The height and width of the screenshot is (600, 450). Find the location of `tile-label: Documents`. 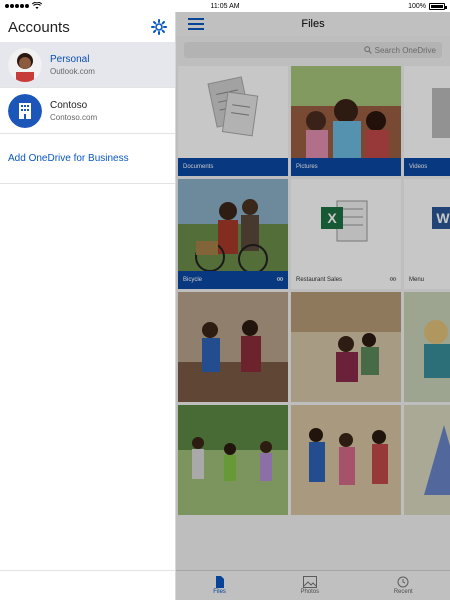

tile-label: Documents is located at coordinates (233, 167).